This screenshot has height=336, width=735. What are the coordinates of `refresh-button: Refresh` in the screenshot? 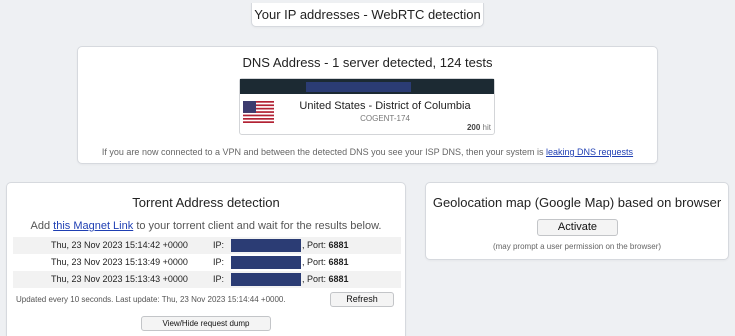 It's located at (362, 299).